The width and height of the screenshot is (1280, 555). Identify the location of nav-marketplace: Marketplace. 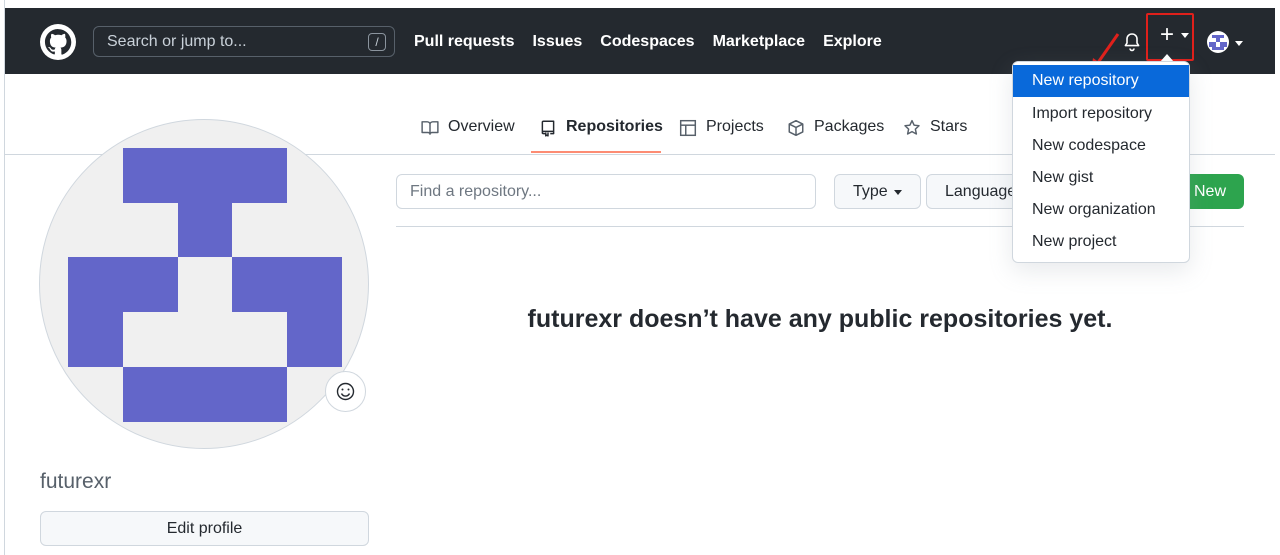
(759, 42).